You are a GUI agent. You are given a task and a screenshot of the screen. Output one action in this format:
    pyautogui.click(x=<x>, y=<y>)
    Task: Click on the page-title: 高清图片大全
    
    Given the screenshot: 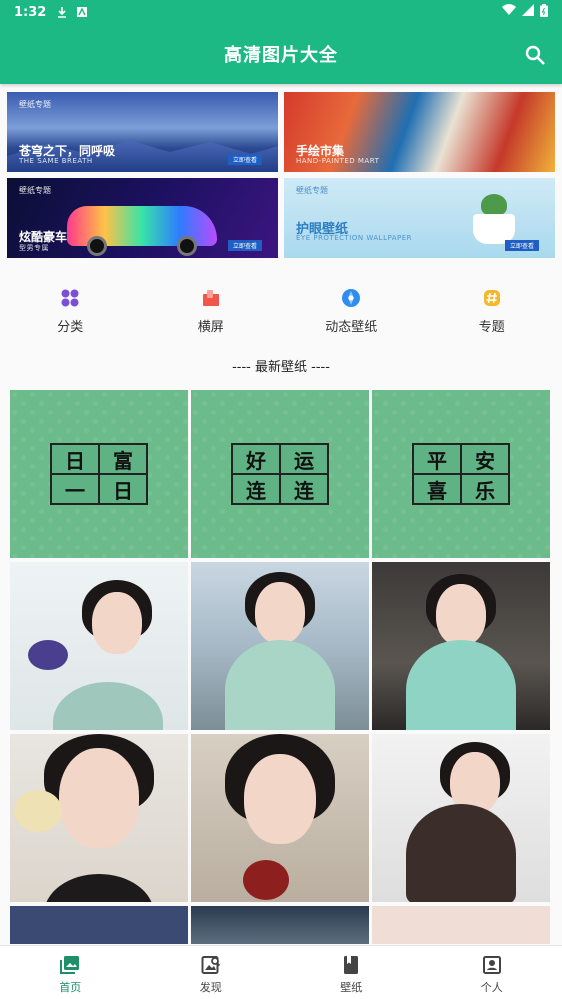 What is the action you would take?
    pyautogui.click(x=281, y=55)
    